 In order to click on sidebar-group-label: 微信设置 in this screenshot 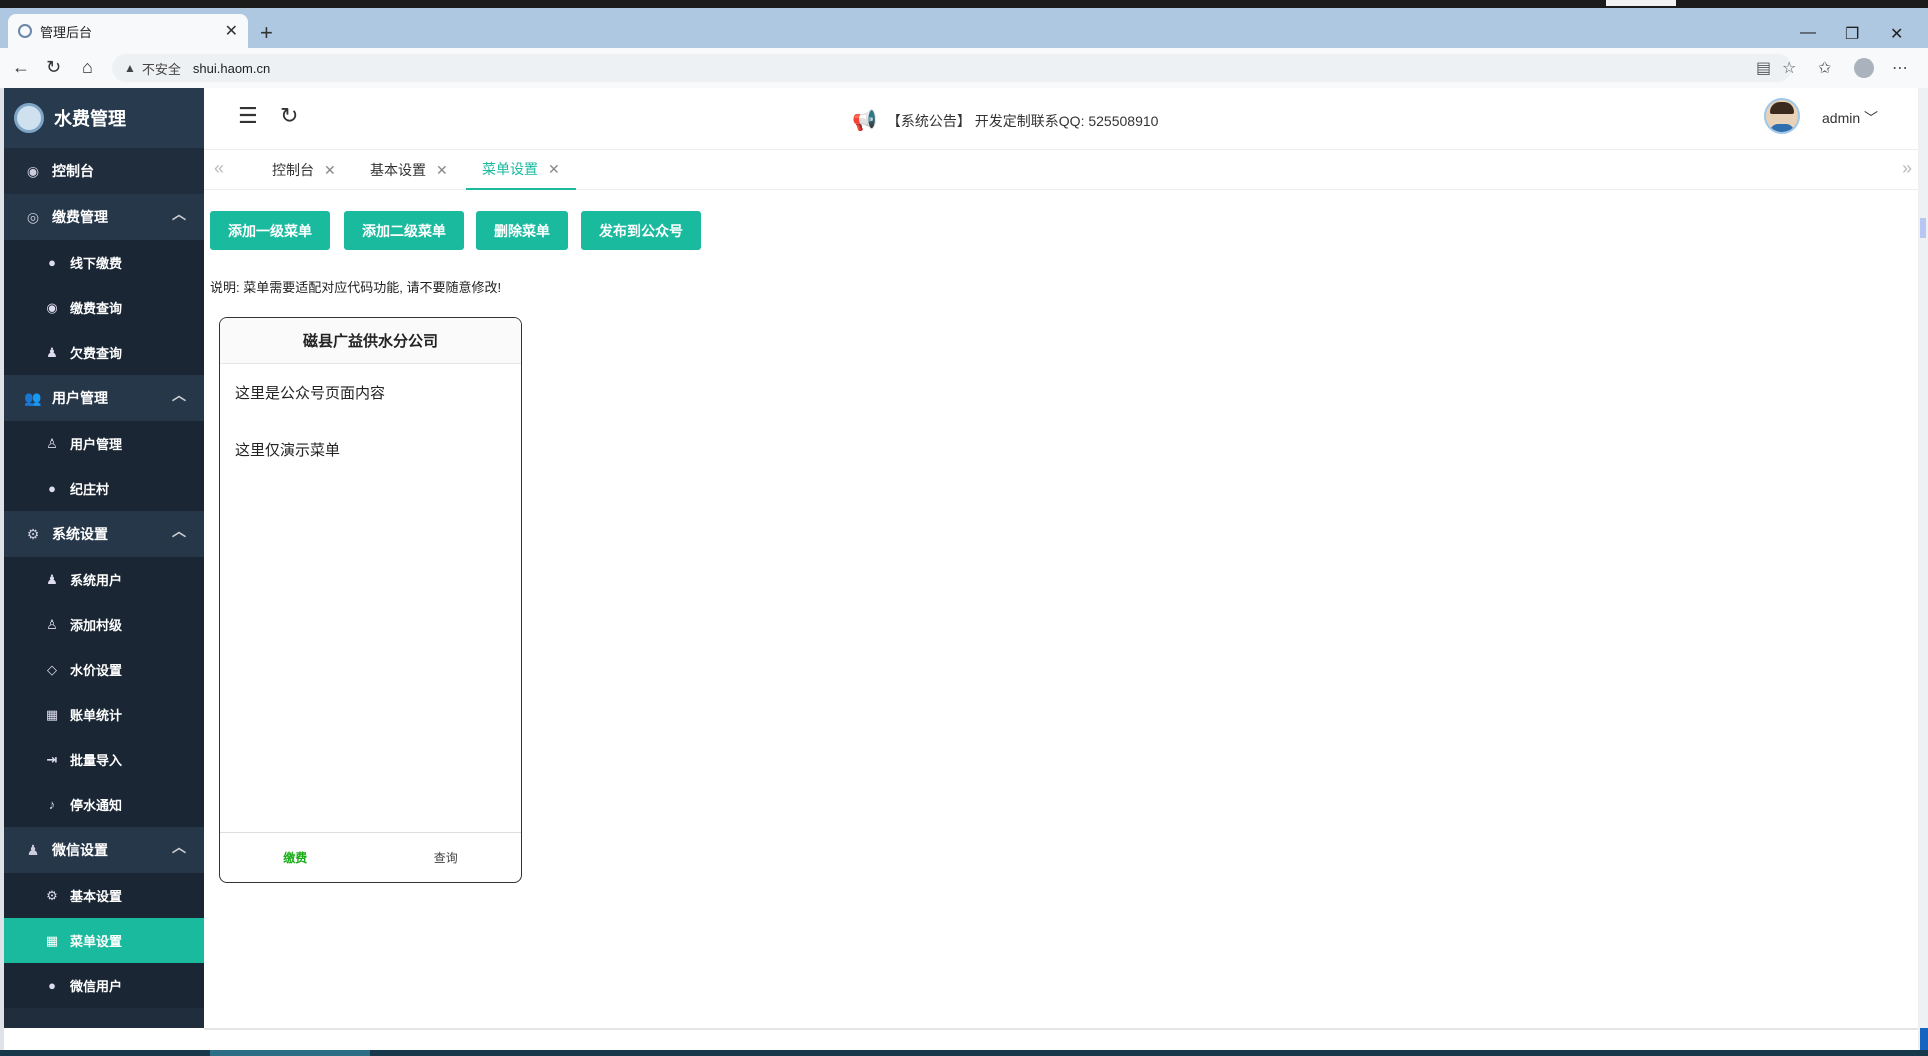, I will do `click(80, 850)`.